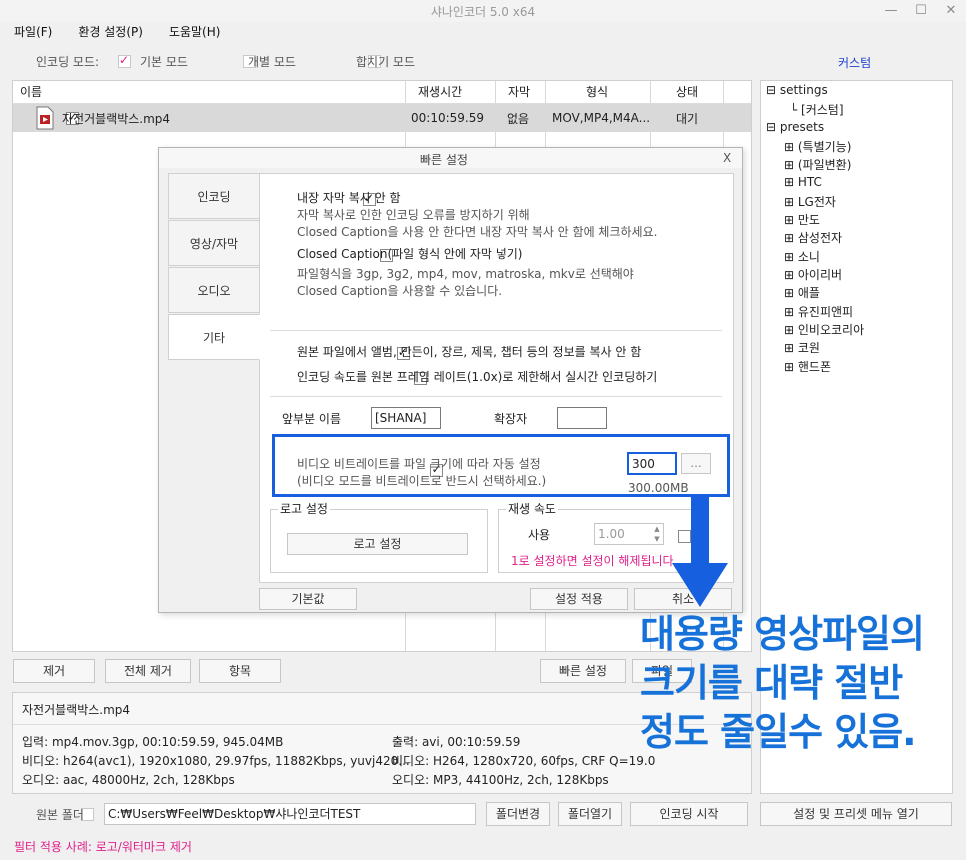  What do you see at coordinates (148, 671) in the screenshot?
I see `remove-all-button: 전체 제거` at bounding box center [148, 671].